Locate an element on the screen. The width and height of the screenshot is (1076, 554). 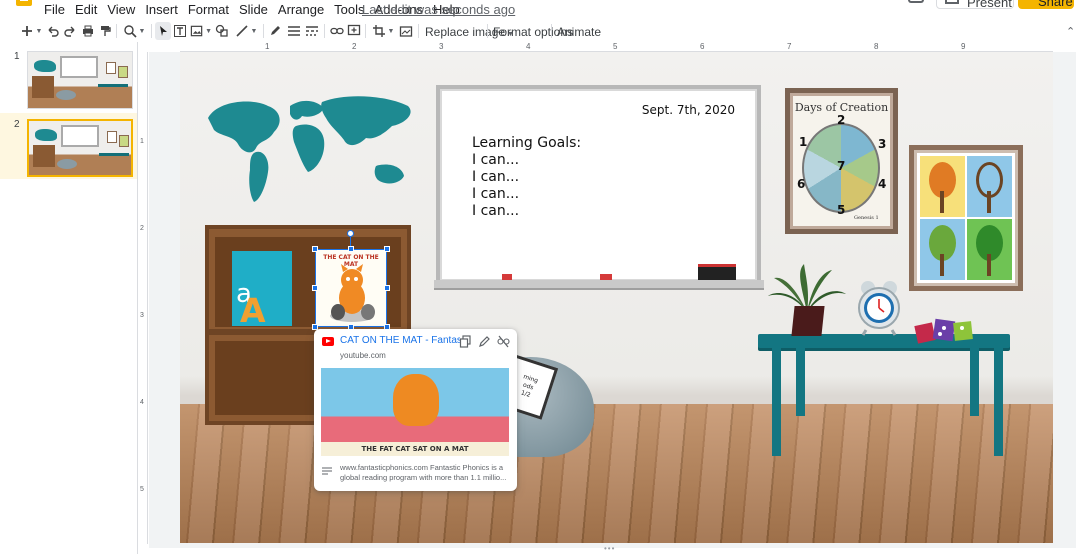
menu-format: Format is located at coordinates (208, 9).